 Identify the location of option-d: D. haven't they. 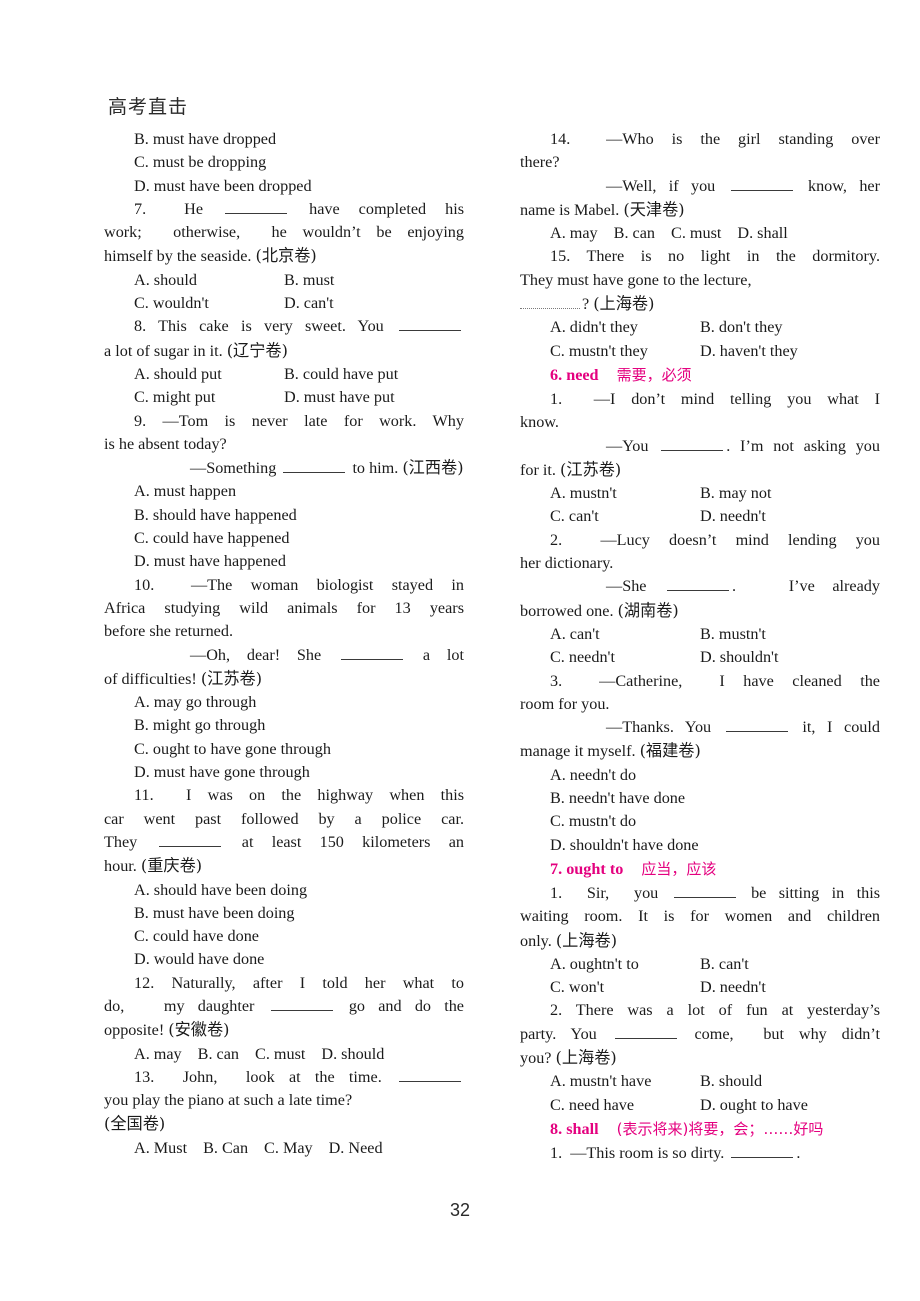
(749, 350).